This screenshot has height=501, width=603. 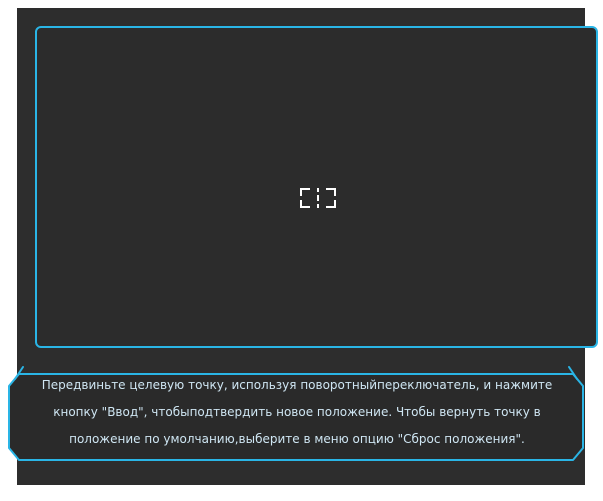 What do you see at coordinates (318, 198) in the screenshot?
I see `target-marker-icon` at bounding box center [318, 198].